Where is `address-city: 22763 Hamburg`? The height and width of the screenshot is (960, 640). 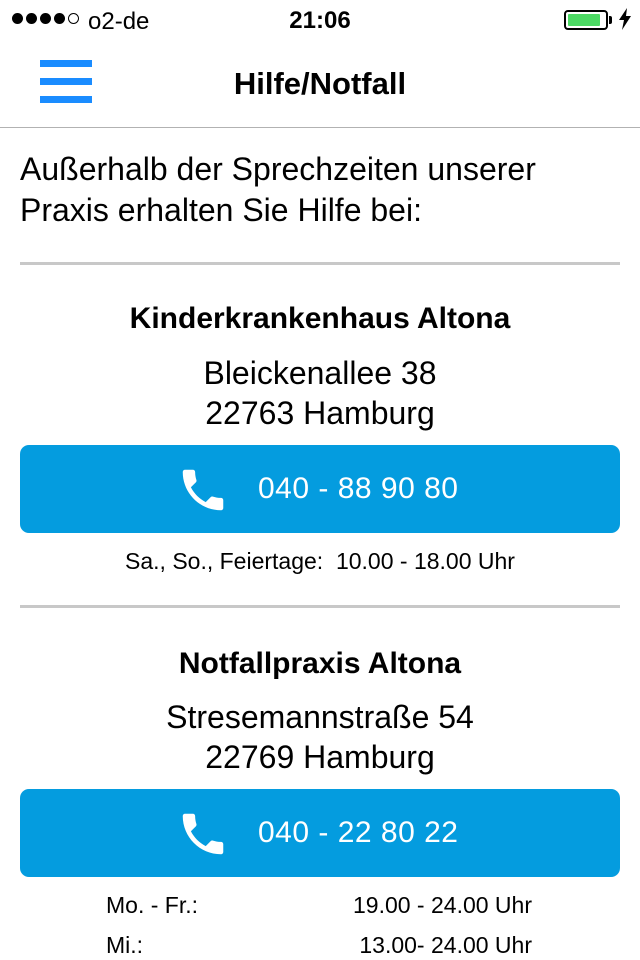 address-city: 22763 Hamburg is located at coordinates (320, 413).